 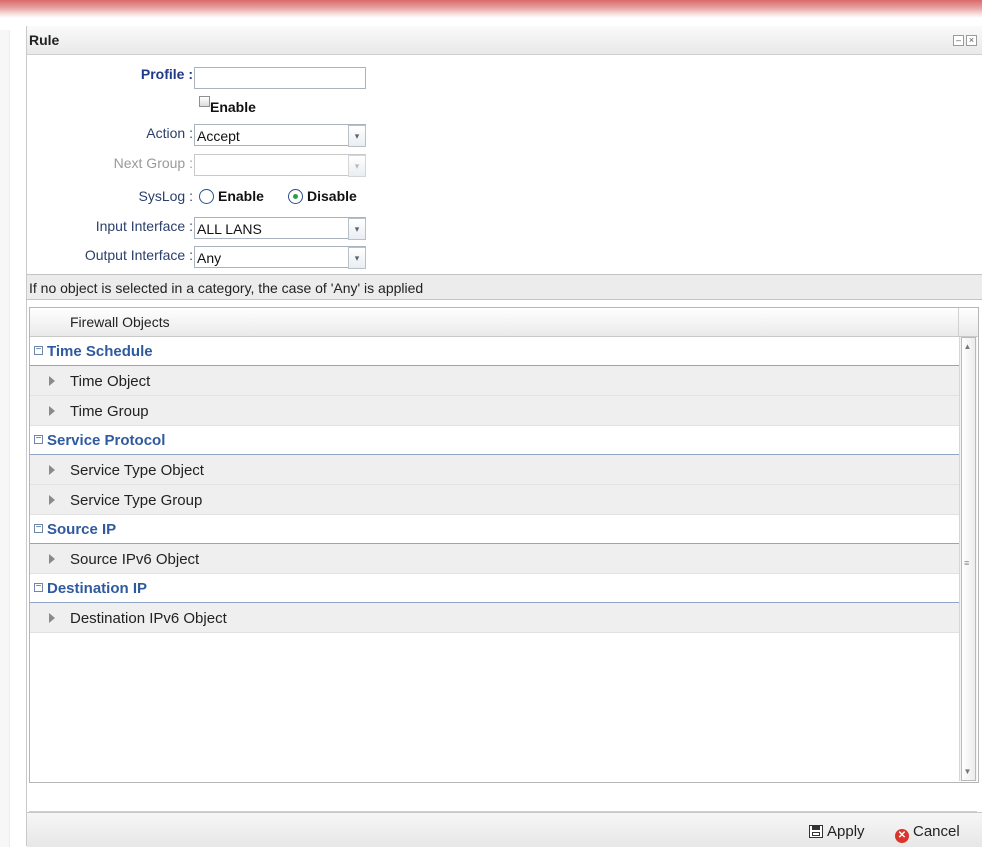 What do you see at coordinates (241, 196) in the screenshot?
I see `syslog-enable-label: Enable` at bounding box center [241, 196].